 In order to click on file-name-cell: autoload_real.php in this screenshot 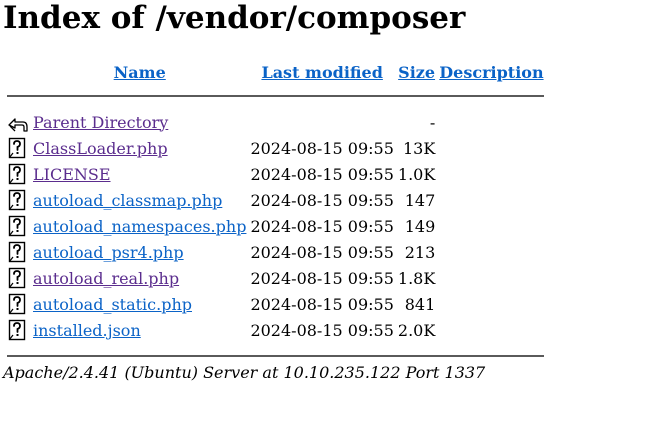, I will do `click(139, 278)`.